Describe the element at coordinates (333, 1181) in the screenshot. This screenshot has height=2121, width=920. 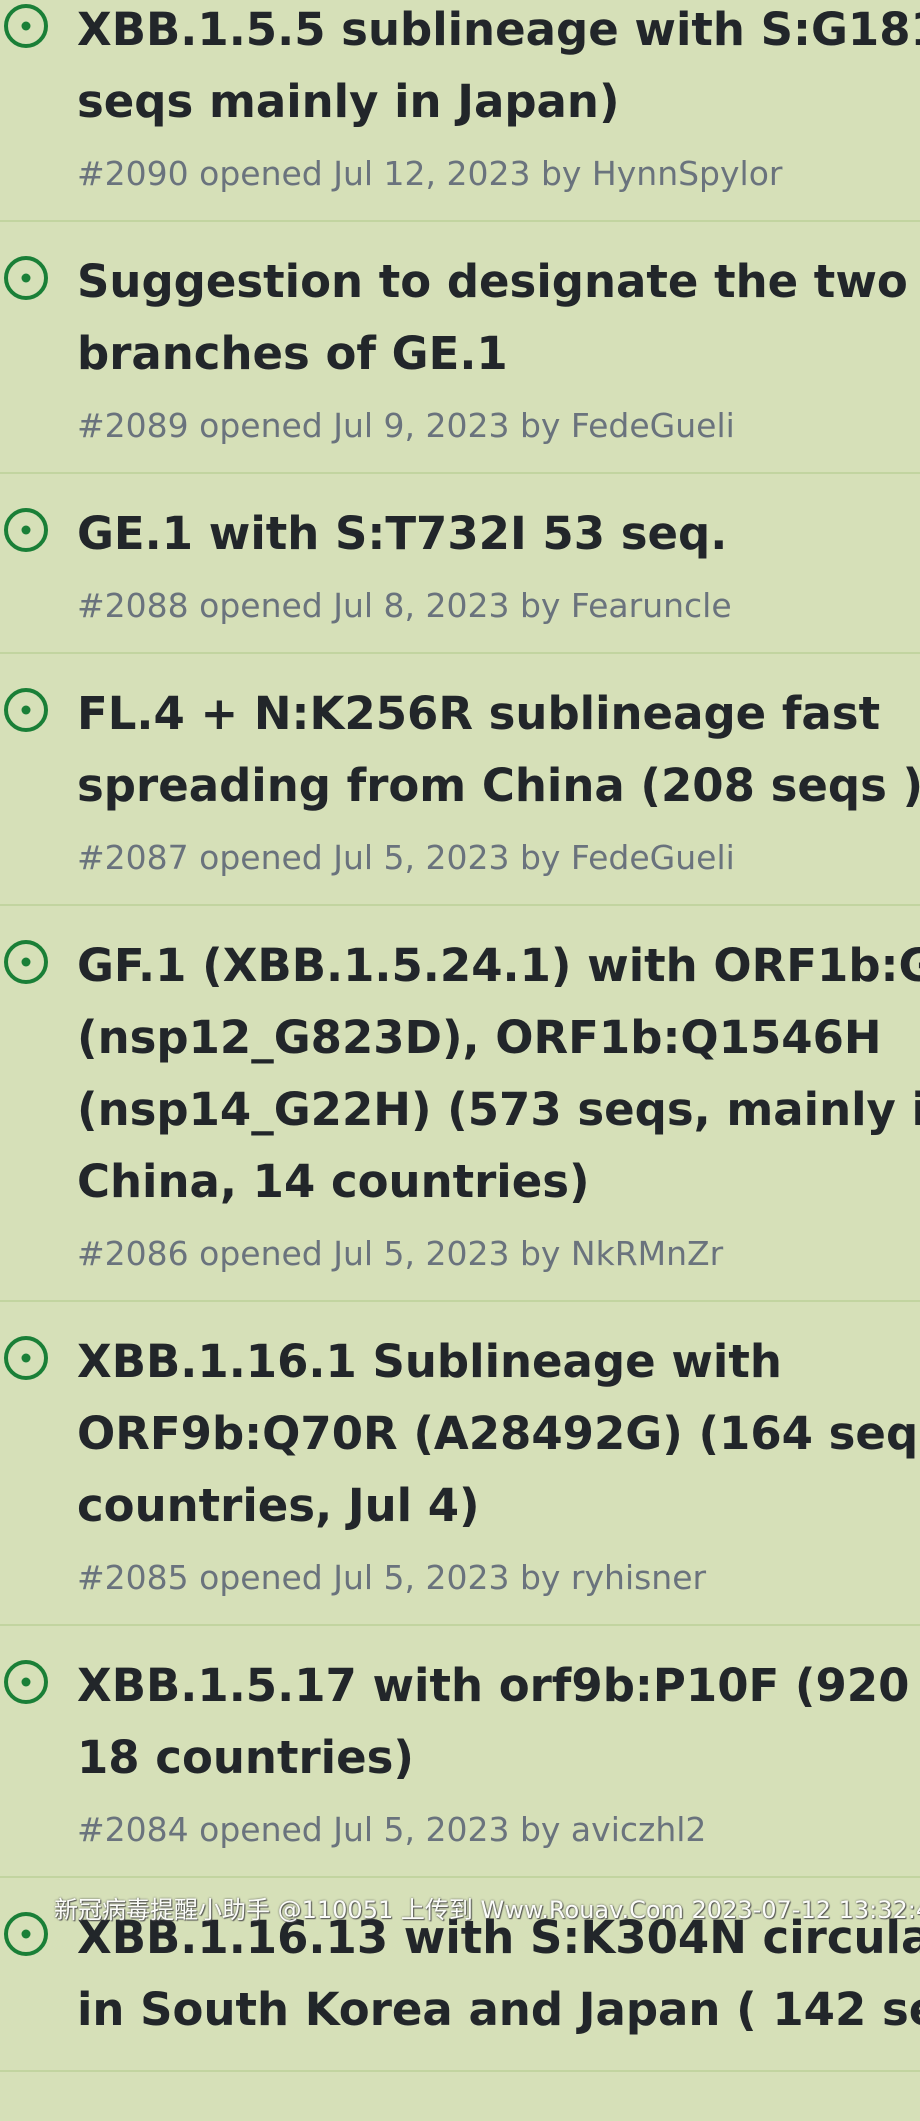
I see `issue-title-line: China, 14 countries)` at that location.